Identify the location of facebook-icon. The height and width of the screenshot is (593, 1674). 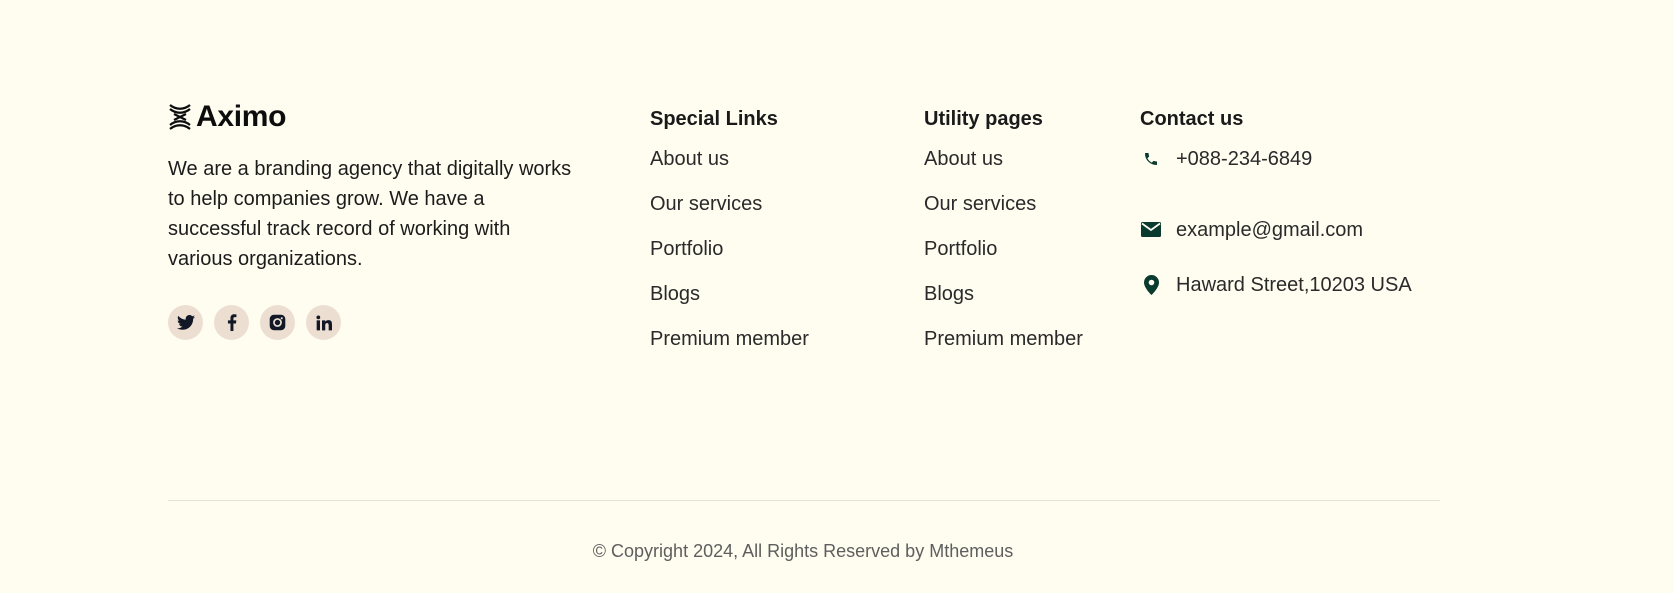
(231, 322).